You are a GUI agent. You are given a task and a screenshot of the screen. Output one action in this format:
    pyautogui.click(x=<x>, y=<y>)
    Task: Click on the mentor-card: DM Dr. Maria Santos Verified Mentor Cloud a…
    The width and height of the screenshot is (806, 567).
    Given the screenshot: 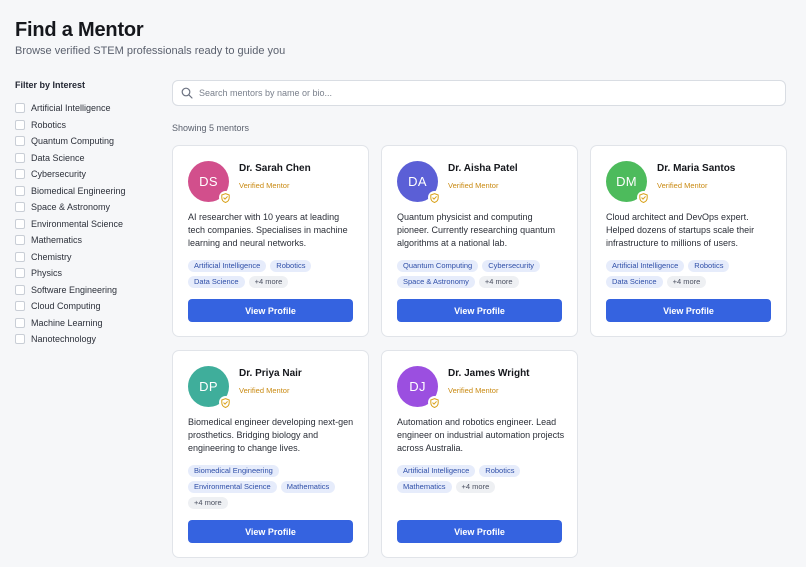 What is the action you would take?
    pyautogui.click(x=688, y=241)
    